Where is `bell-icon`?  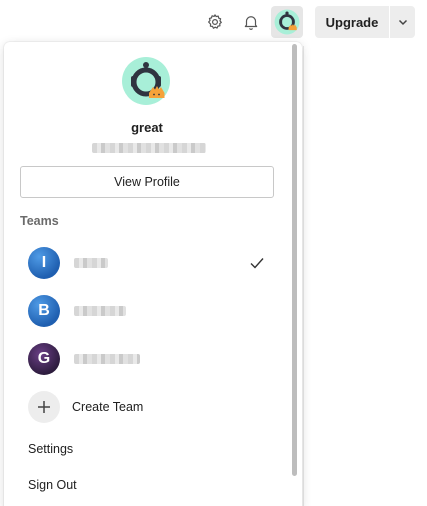 bell-icon is located at coordinates (251, 23).